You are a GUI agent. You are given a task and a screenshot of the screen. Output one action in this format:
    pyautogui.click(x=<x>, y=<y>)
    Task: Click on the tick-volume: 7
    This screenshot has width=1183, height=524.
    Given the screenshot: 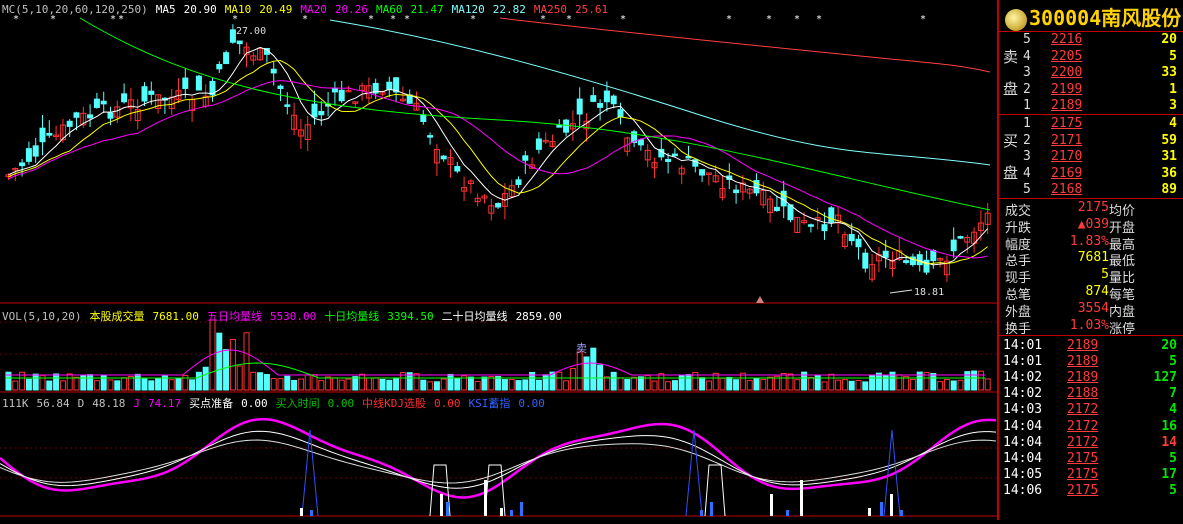 What is the action you would take?
    pyautogui.click(x=1173, y=394)
    